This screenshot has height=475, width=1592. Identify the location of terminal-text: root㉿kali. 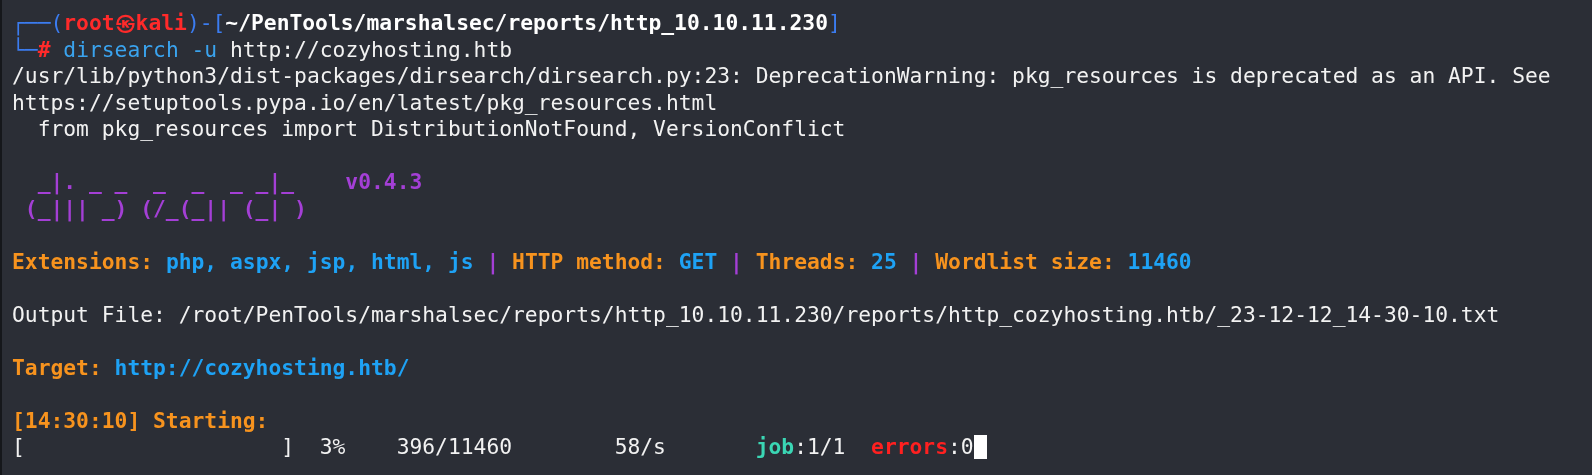
(125, 23).